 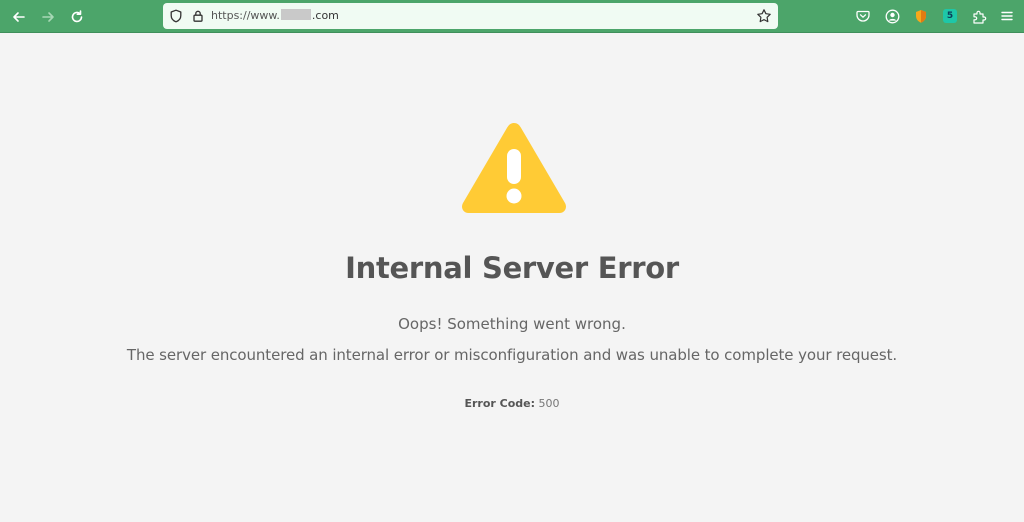 I want to click on back-button, so click(x=19, y=17).